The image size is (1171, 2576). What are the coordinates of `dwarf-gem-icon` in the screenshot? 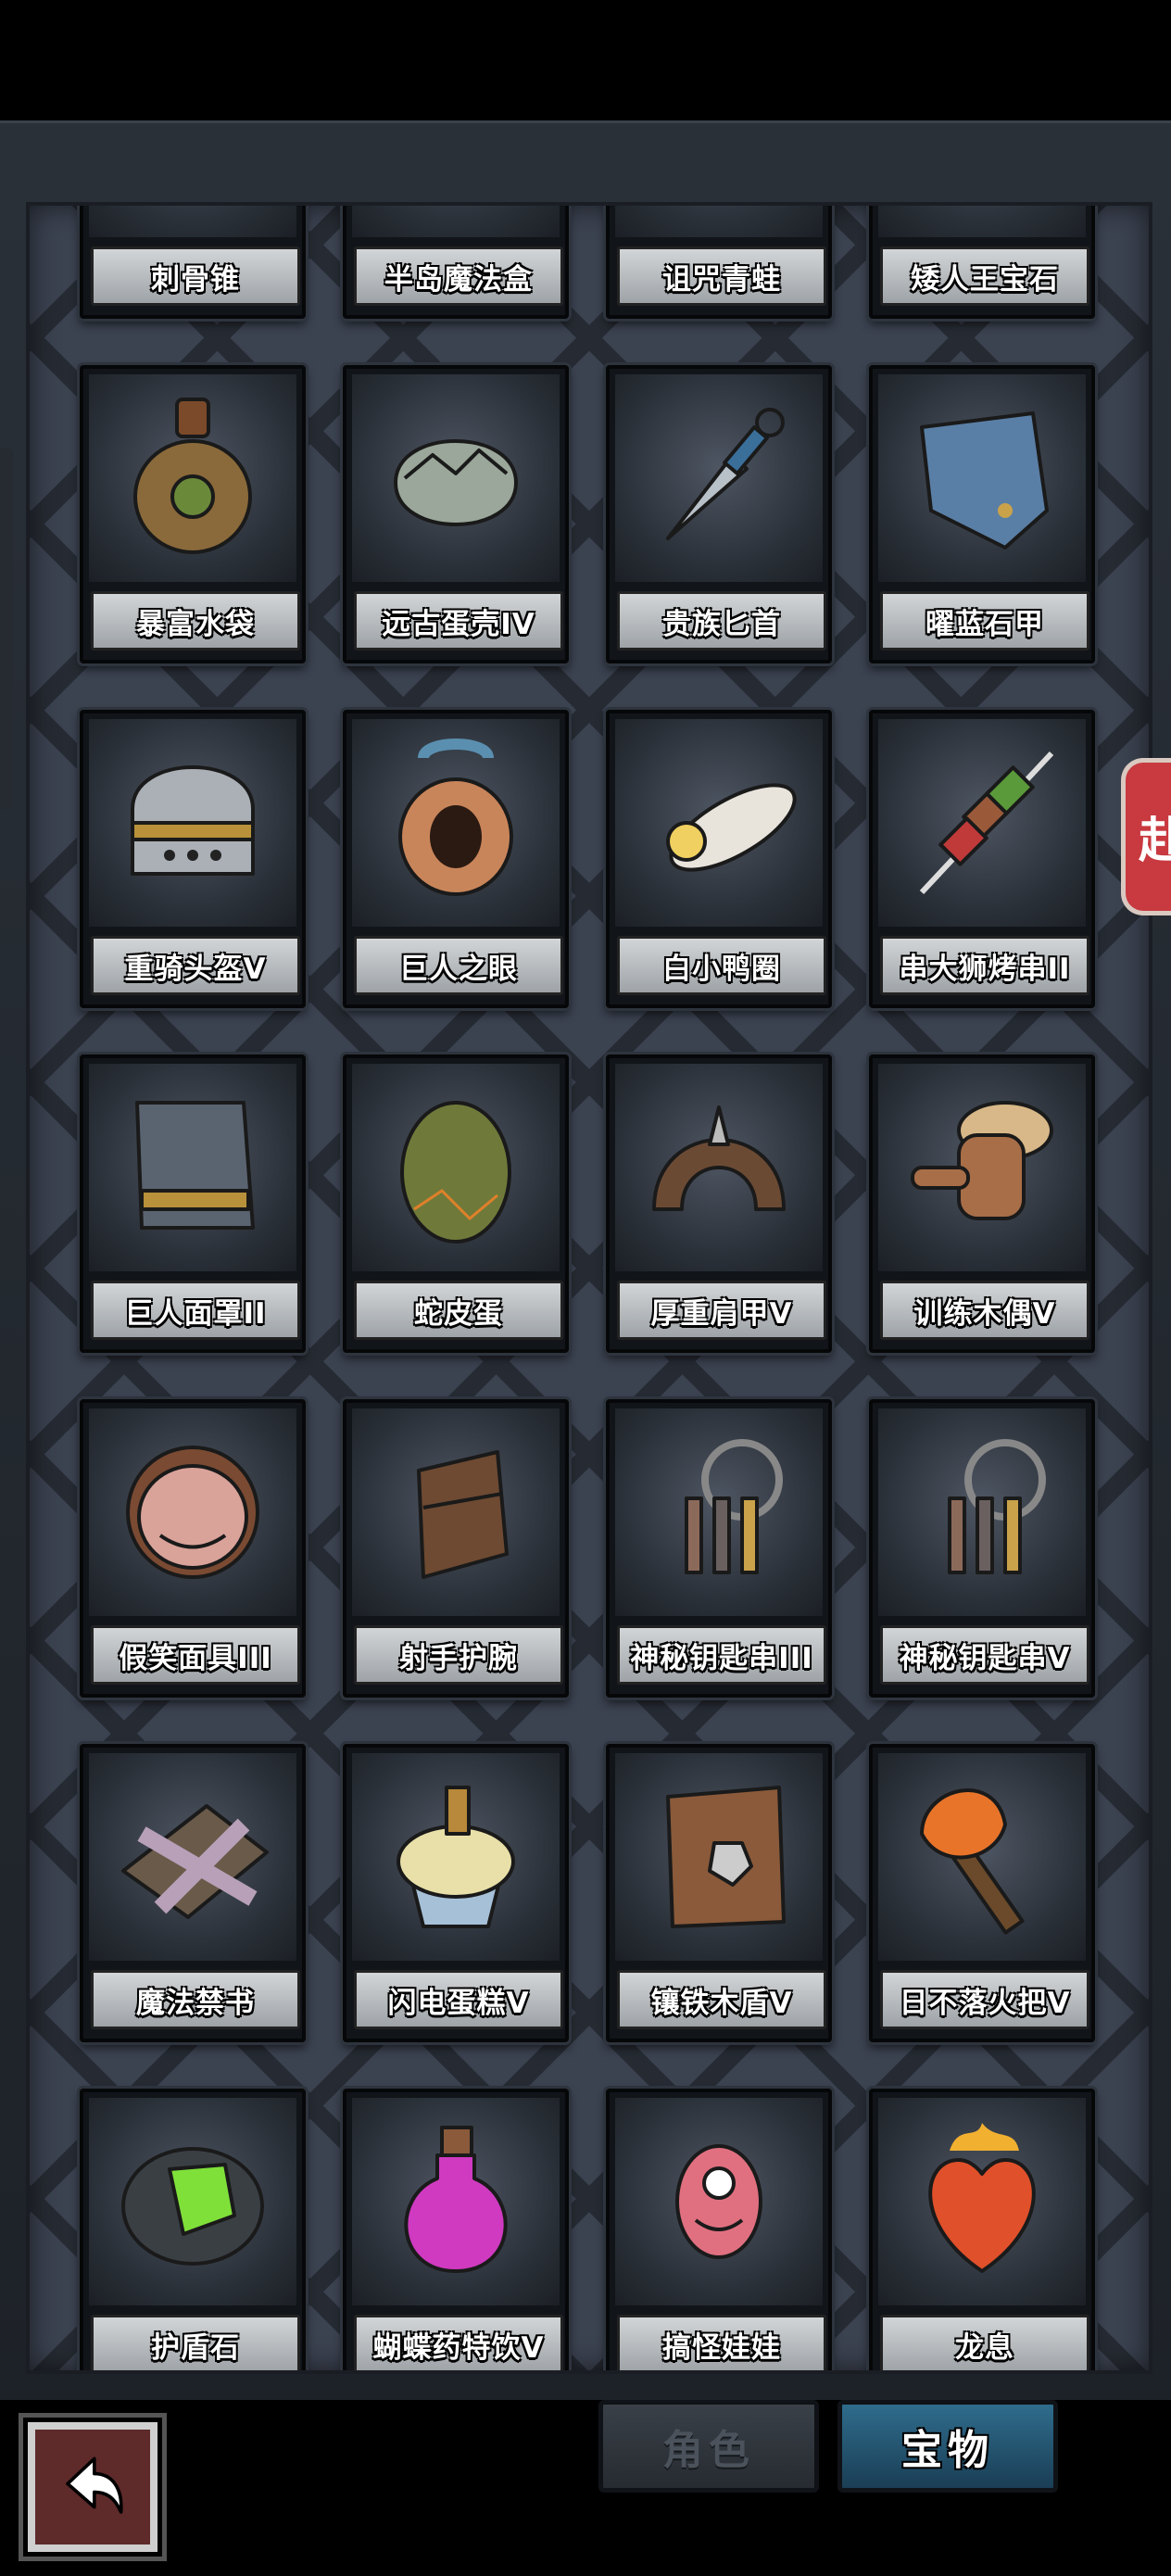 It's located at (982, 211).